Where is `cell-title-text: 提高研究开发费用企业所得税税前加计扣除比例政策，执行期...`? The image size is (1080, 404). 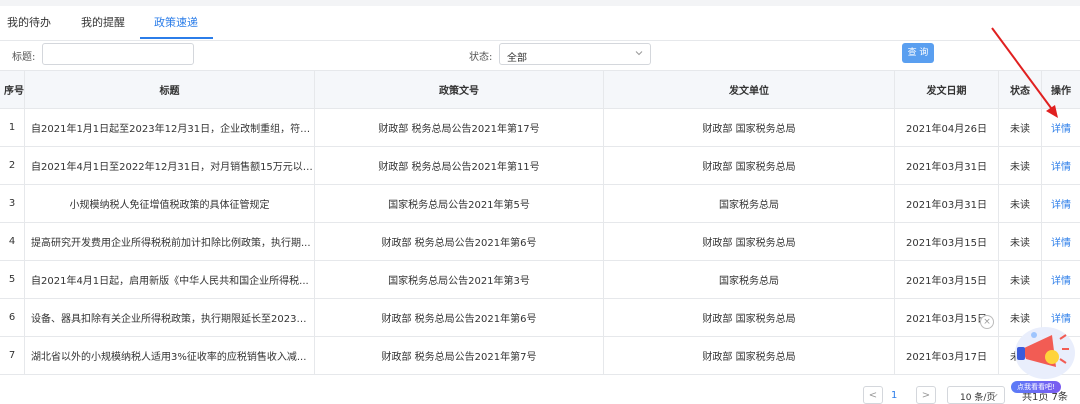
cell-title-text: 提高研究开发费用企业所得税税前加计扣除比例政策，执行期... is located at coordinates (171, 243).